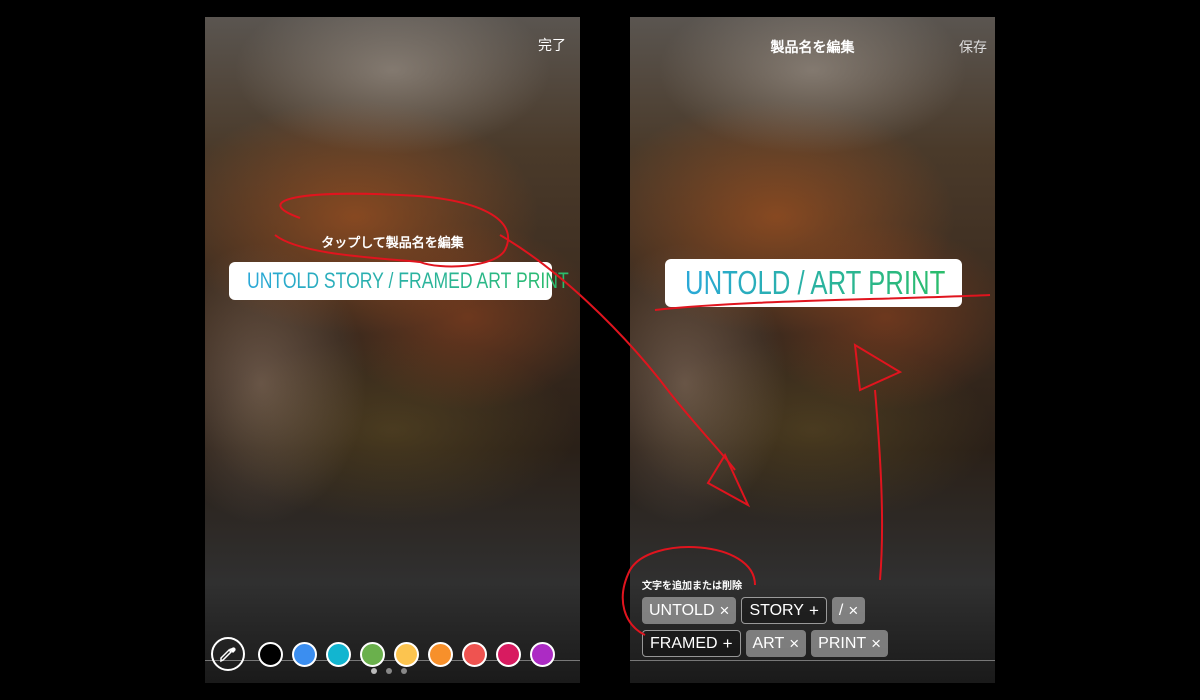 The width and height of the screenshot is (1200, 700). I want to click on edit-hint: タップして製品名を編集, so click(392, 243).